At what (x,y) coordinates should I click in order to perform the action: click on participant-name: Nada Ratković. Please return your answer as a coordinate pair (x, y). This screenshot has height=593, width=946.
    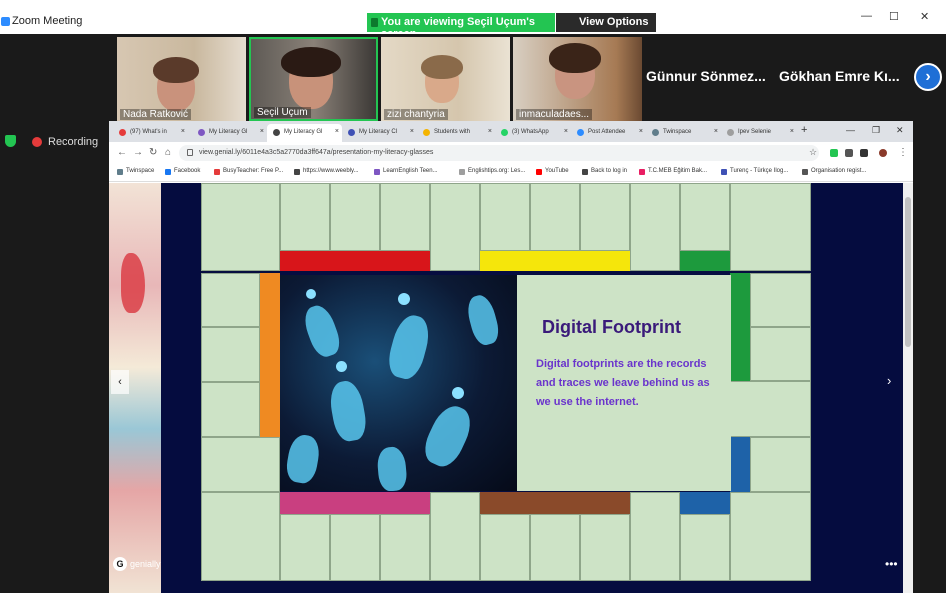
    Looking at the image, I should click on (156, 114).